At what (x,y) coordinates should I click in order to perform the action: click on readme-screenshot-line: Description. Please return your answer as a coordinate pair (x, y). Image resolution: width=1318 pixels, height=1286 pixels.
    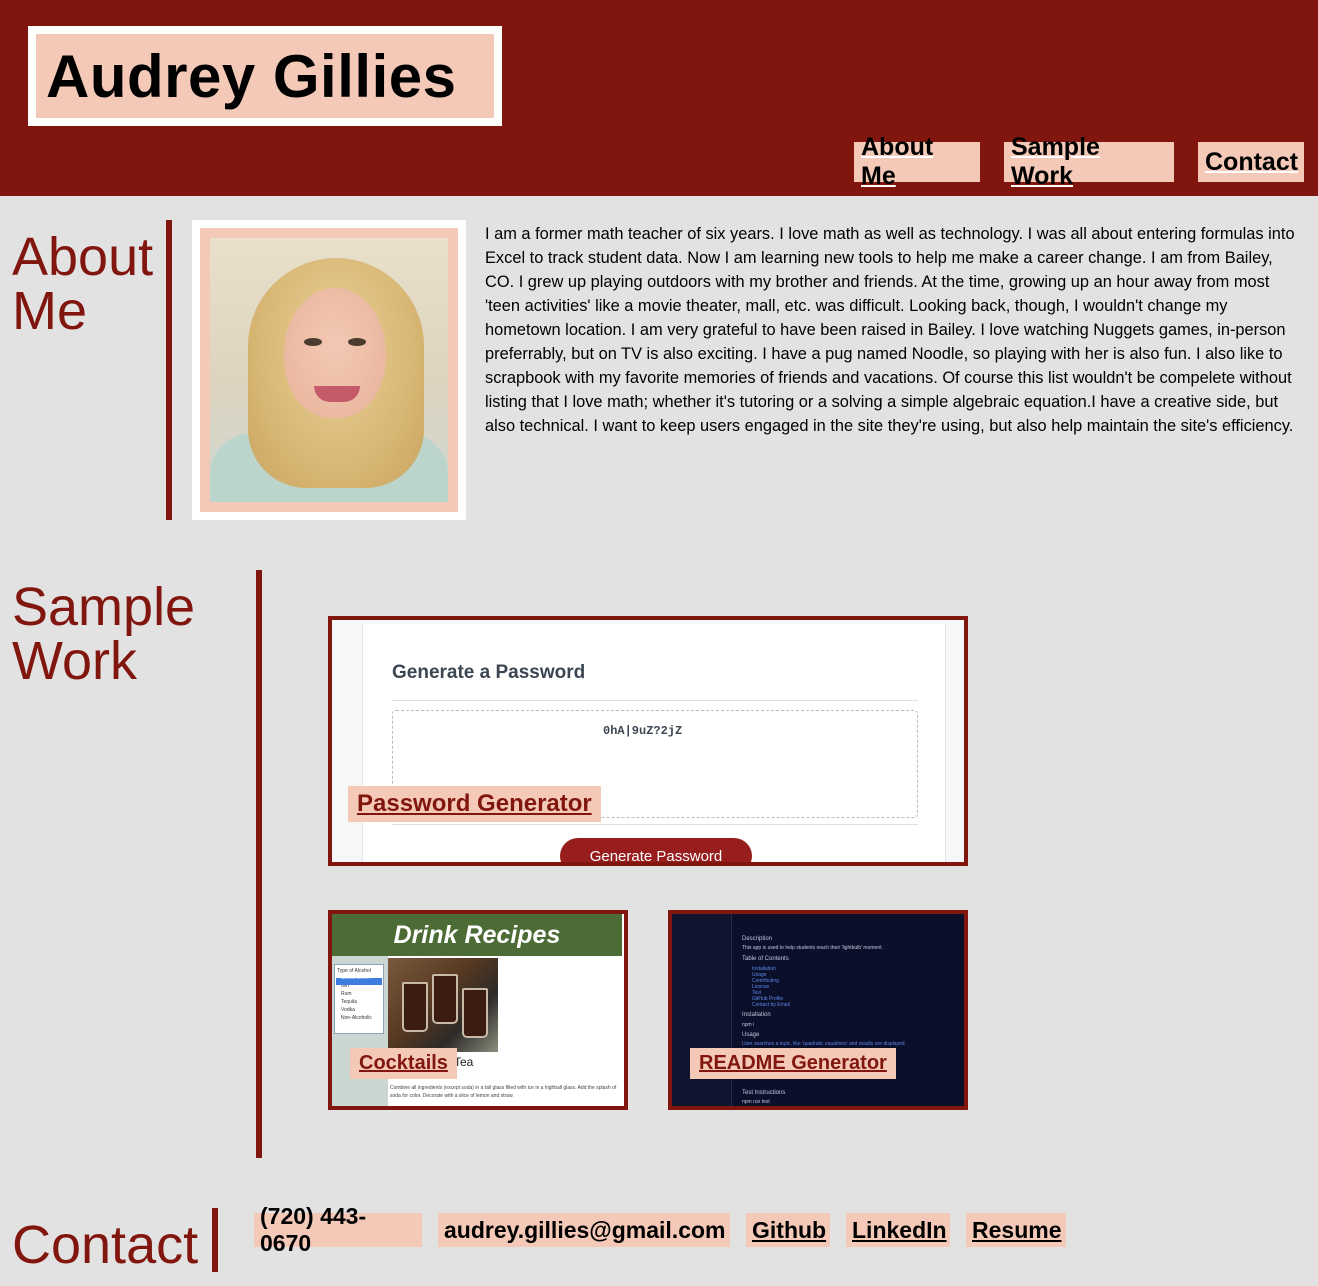
    Looking at the image, I should click on (757, 939).